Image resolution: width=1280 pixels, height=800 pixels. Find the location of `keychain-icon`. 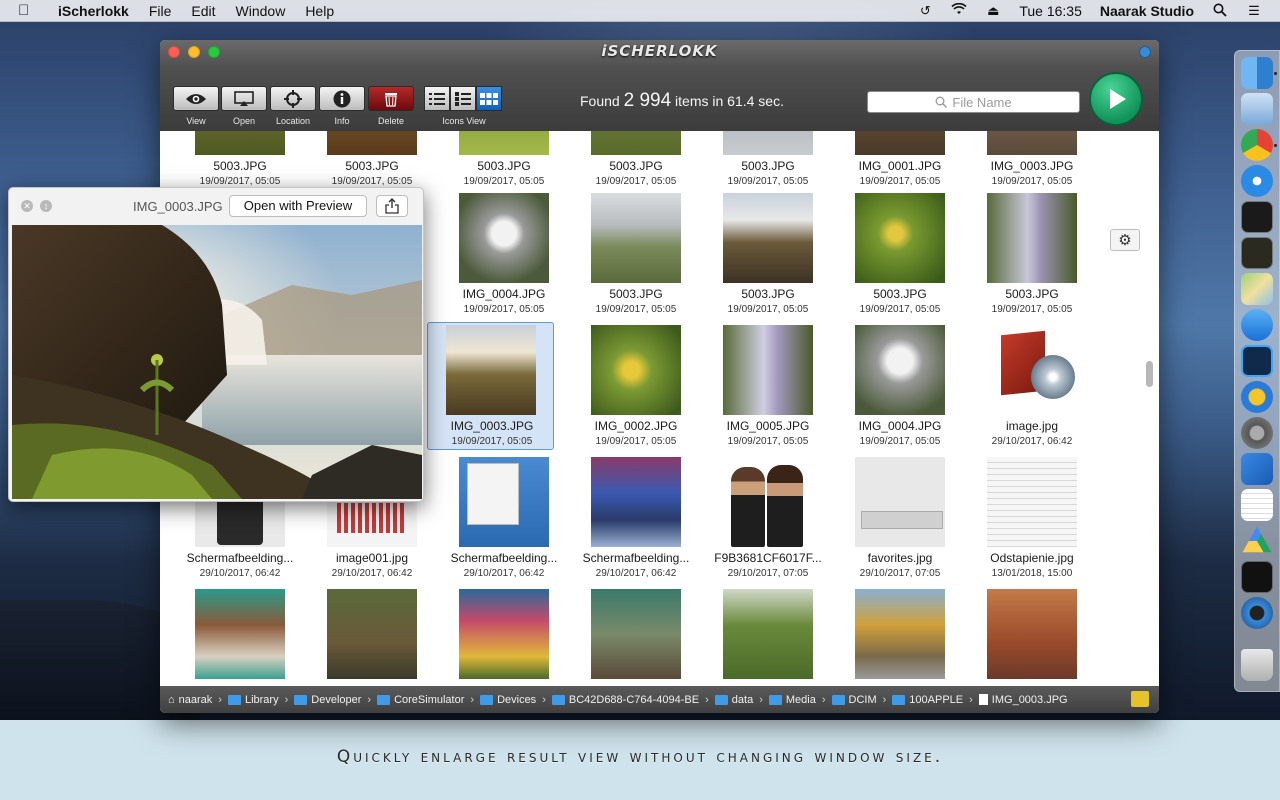

keychain-icon is located at coordinates (1257, 397).